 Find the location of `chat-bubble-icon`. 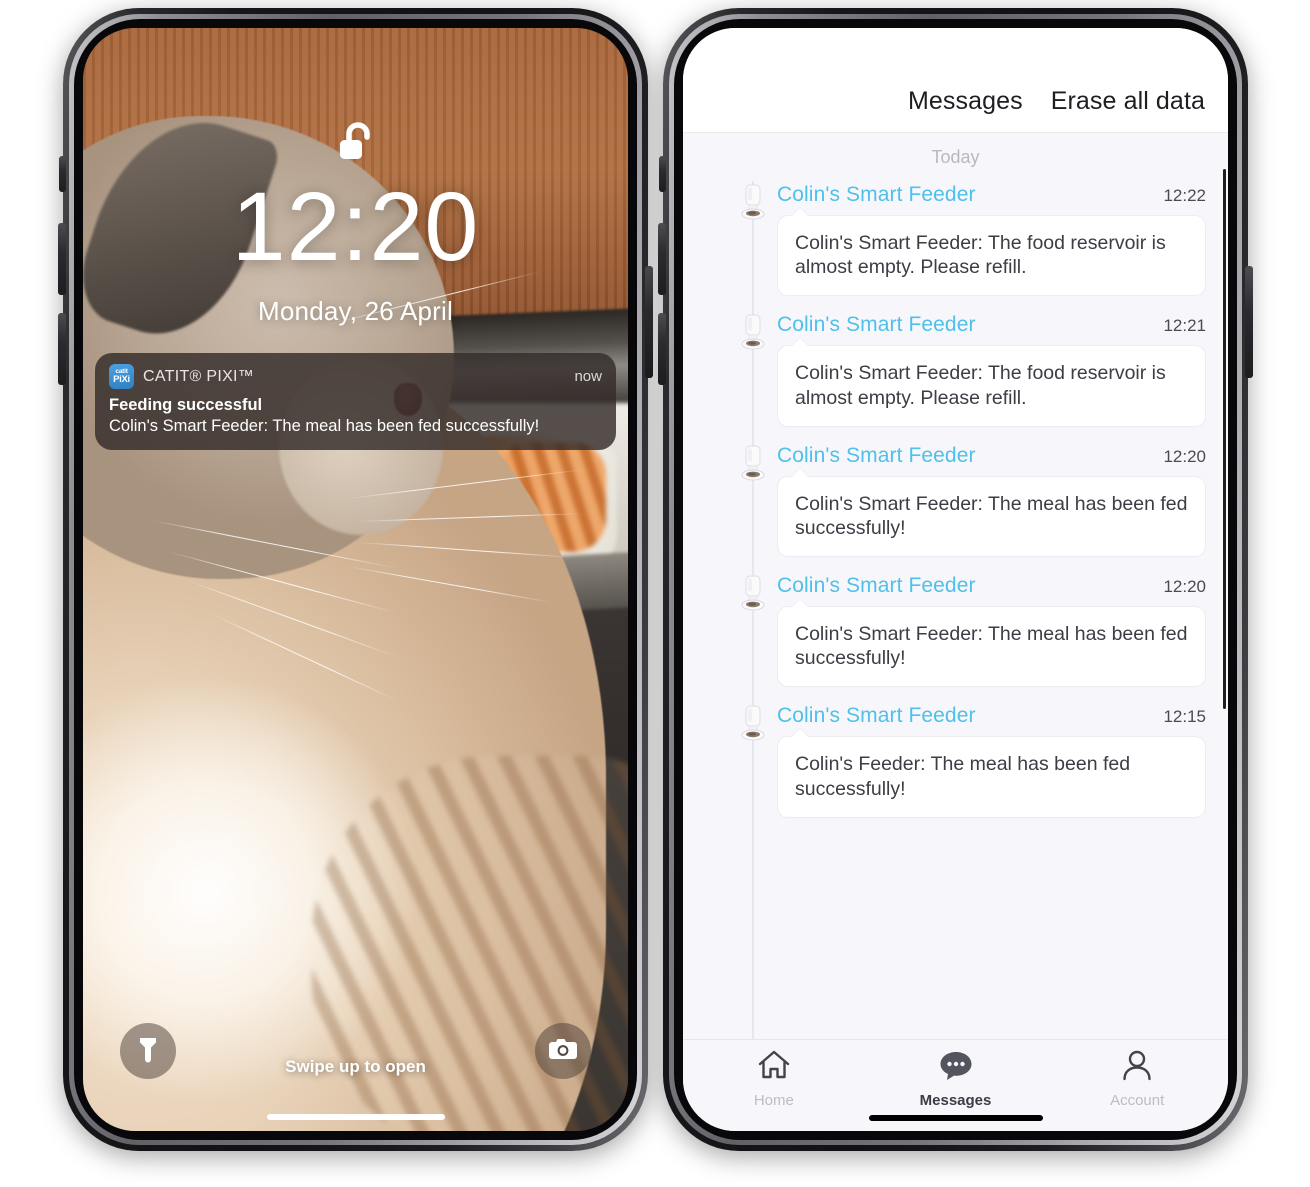

chat-bubble-icon is located at coordinates (956, 1067).